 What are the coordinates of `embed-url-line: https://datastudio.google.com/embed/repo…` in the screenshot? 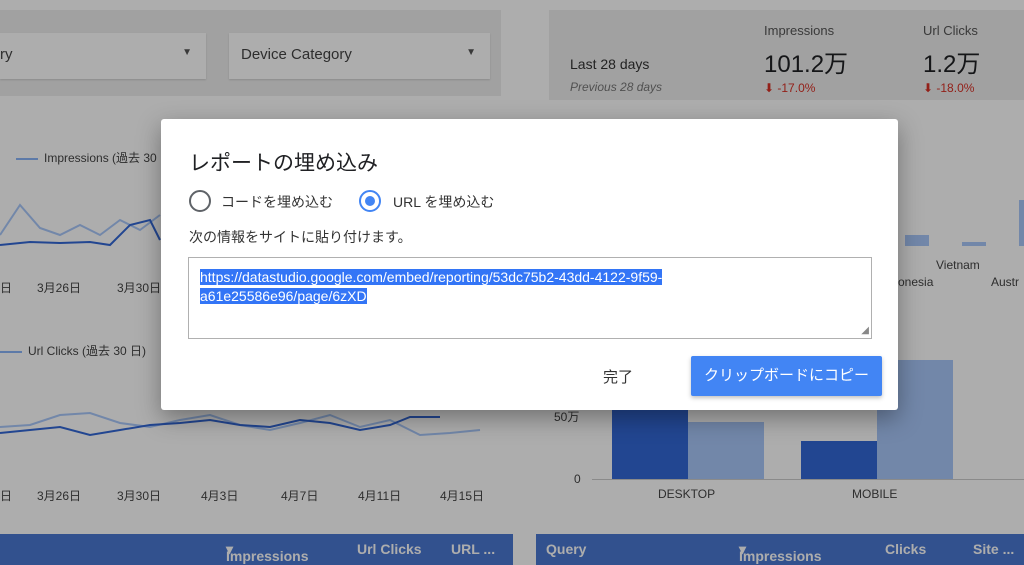 It's located at (431, 277).